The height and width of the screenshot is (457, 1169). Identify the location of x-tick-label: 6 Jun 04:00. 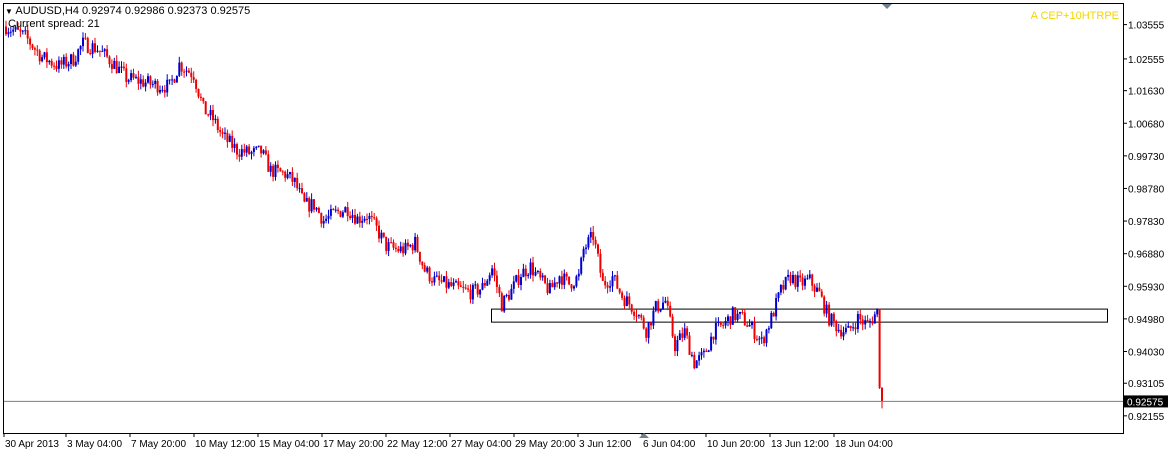
(669, 444).